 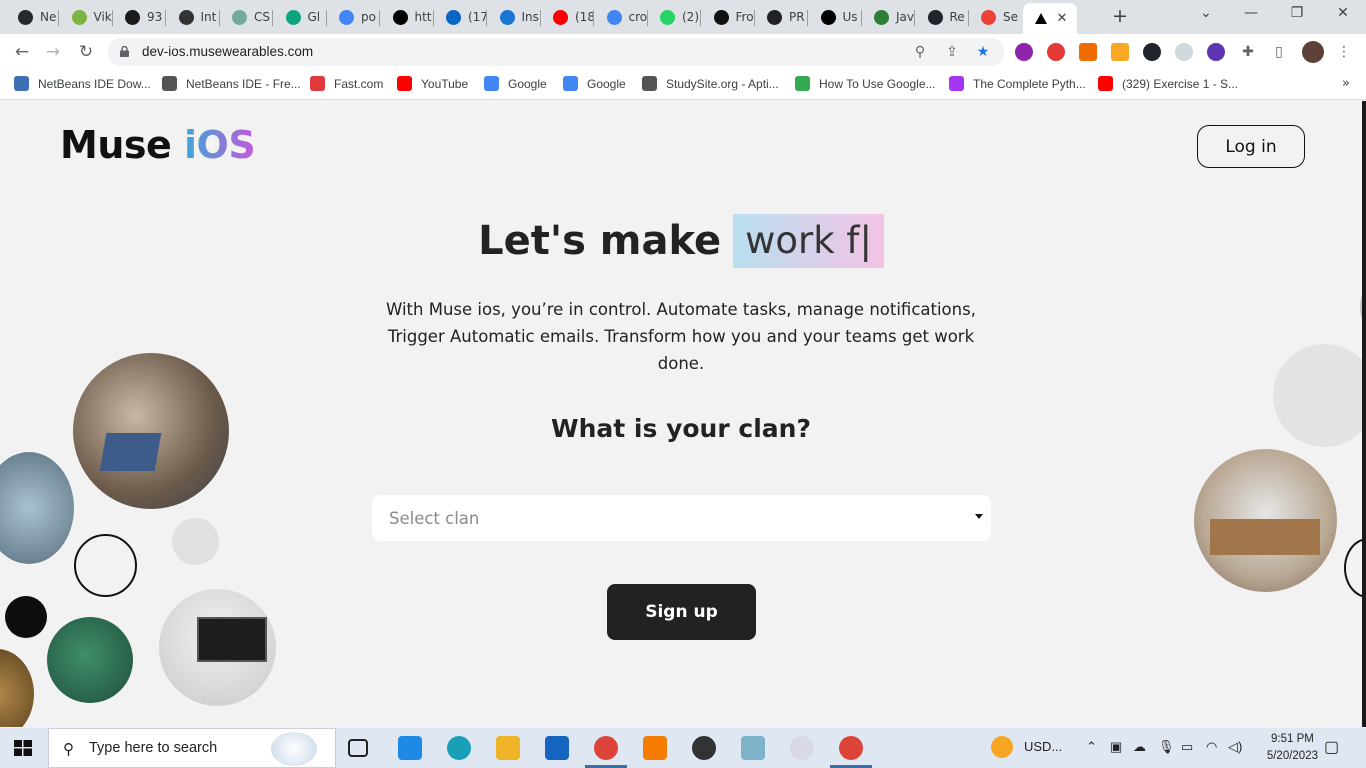 I want to click on new-tab-button: +, so click(x=1120, y=16).